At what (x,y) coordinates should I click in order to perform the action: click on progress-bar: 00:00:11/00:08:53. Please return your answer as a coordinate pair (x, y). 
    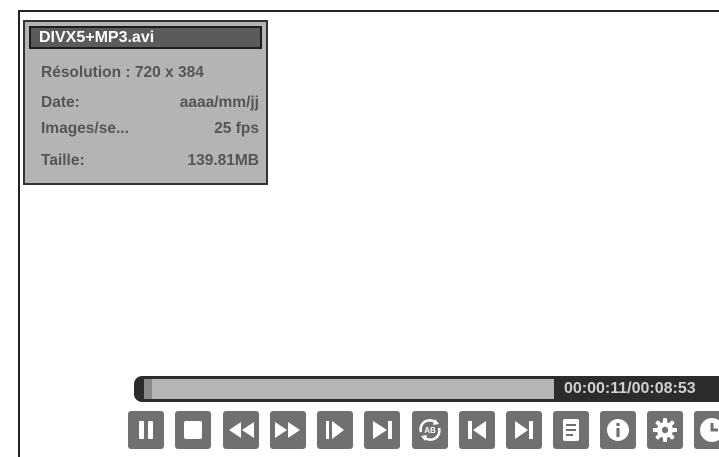
    Looking at the image, I should click on (426, 389).